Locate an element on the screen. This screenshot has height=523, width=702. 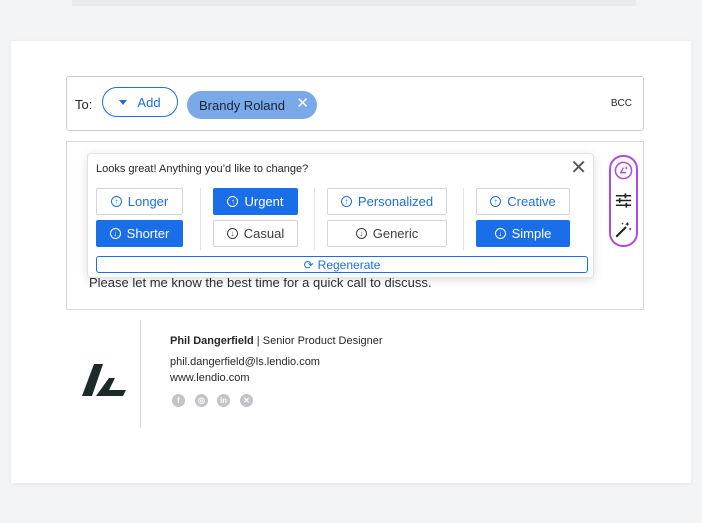
remove-recipient-icon: ✕ is located at coordinates (302, 103).